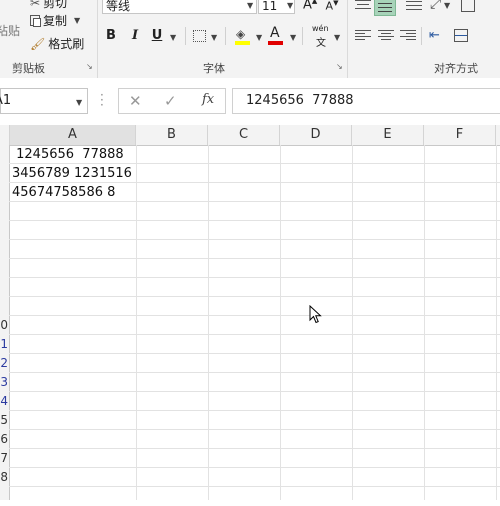 The height and width of the screenshot is (506, 500). Describe the element at coordinates (4, 382) in the screenshot. I see `row-header: 3` at that location.